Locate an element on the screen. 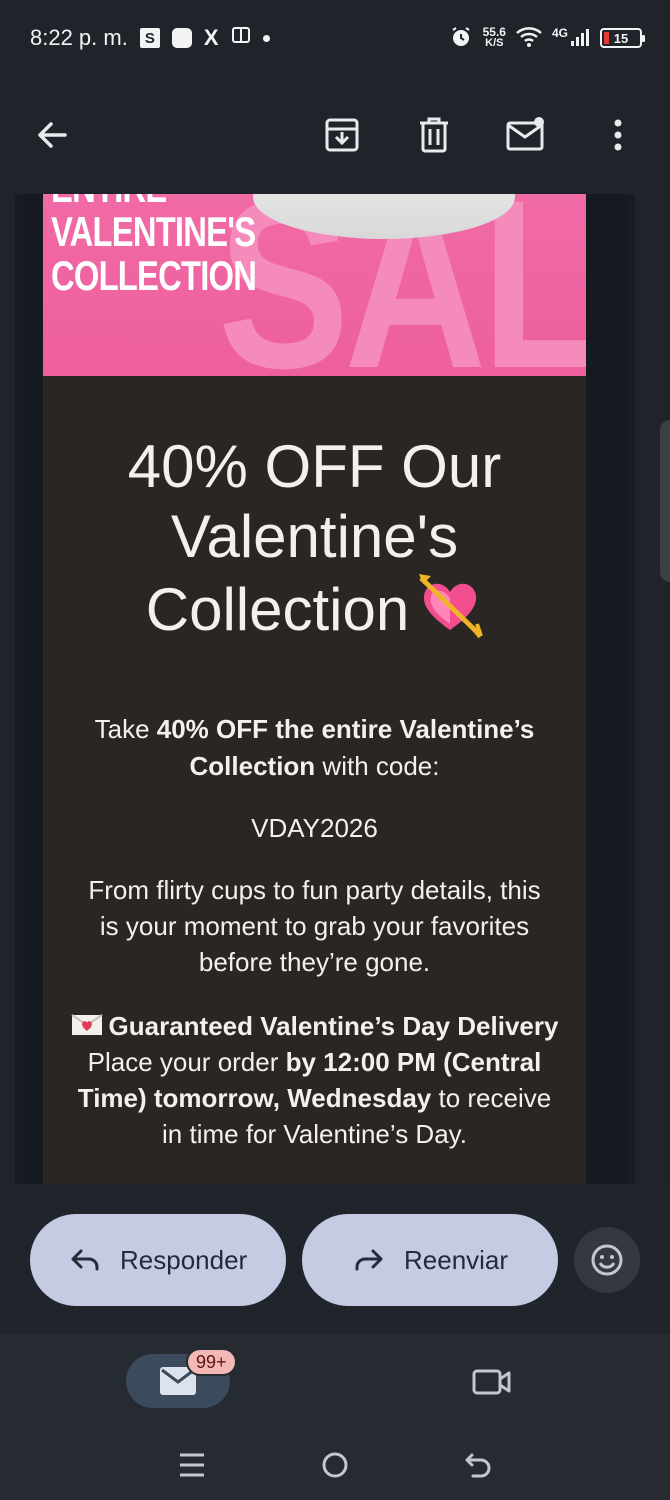 This screenshot has height=1500, width=670. nav-meet-tab is located at coordinates (492, 1382).